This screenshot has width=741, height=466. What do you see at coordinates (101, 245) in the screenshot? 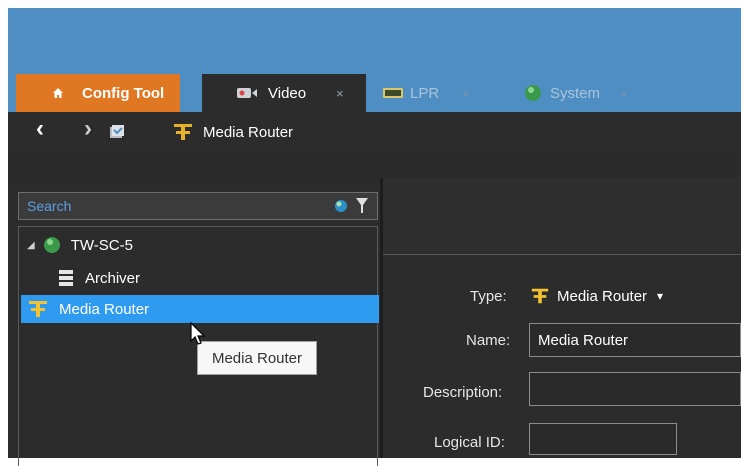
I see `tree-item-label: TW-SC-5` at bounding box center [101, 245].